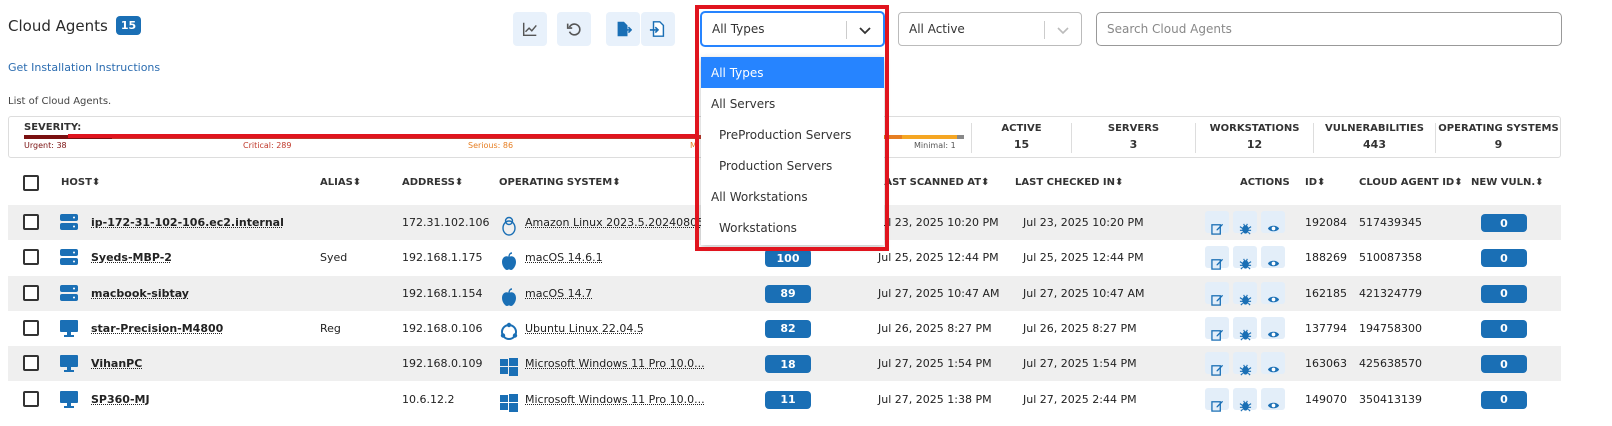  What do you see at coordinates (584, 328) in the screenshot?
I see `operating-system: Ubuntu Linux 22.04.5` at bounding box center [584, 328].